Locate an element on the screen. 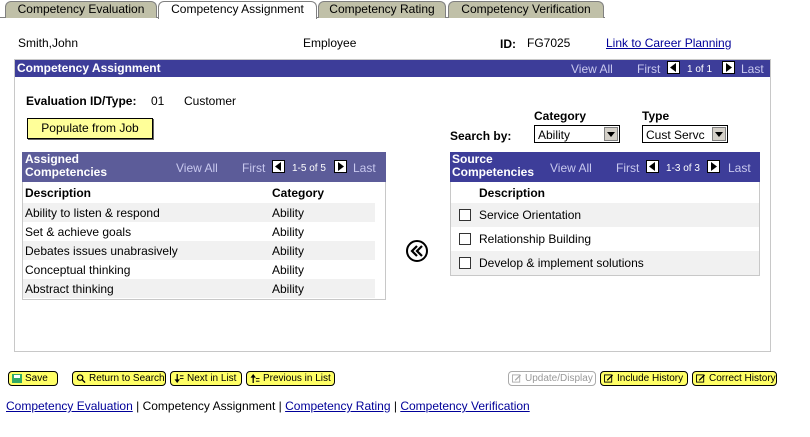  footer-link-competency-evaluation: Competency Evaluation is located at coordinates (69, 406).